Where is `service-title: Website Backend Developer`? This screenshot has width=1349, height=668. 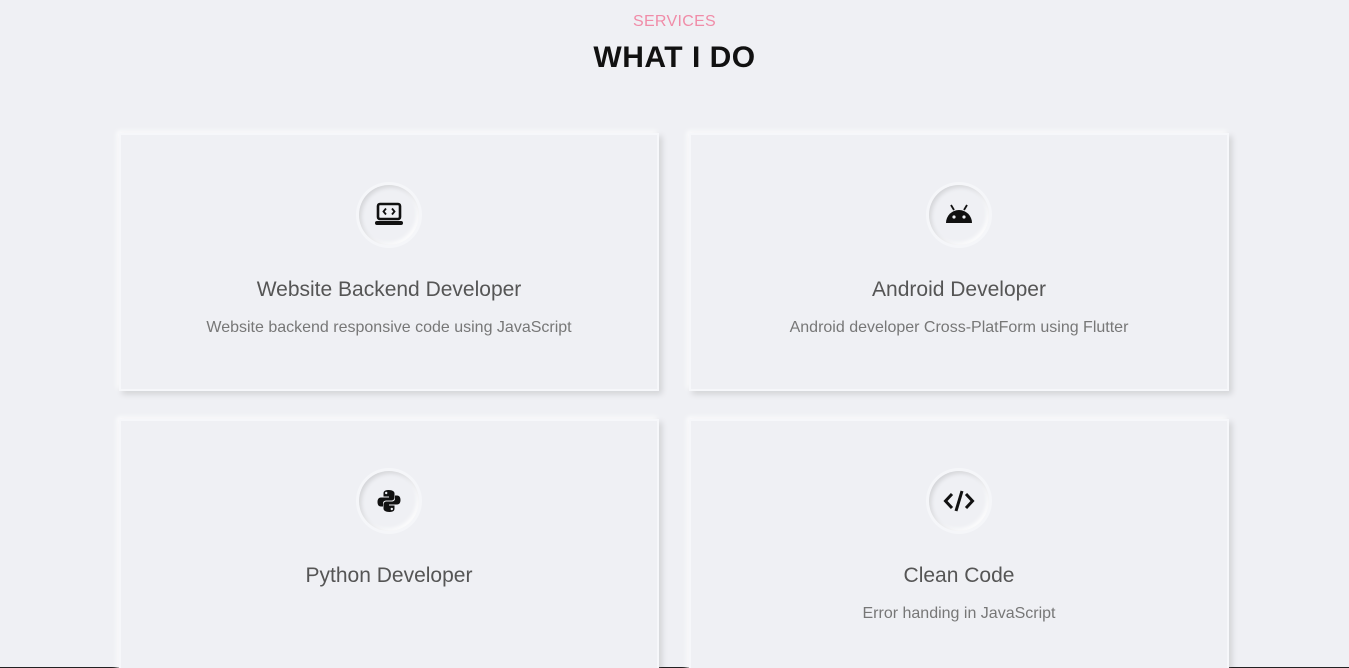
service-title: Website Backend Developer is located at coordinates (389, 289).